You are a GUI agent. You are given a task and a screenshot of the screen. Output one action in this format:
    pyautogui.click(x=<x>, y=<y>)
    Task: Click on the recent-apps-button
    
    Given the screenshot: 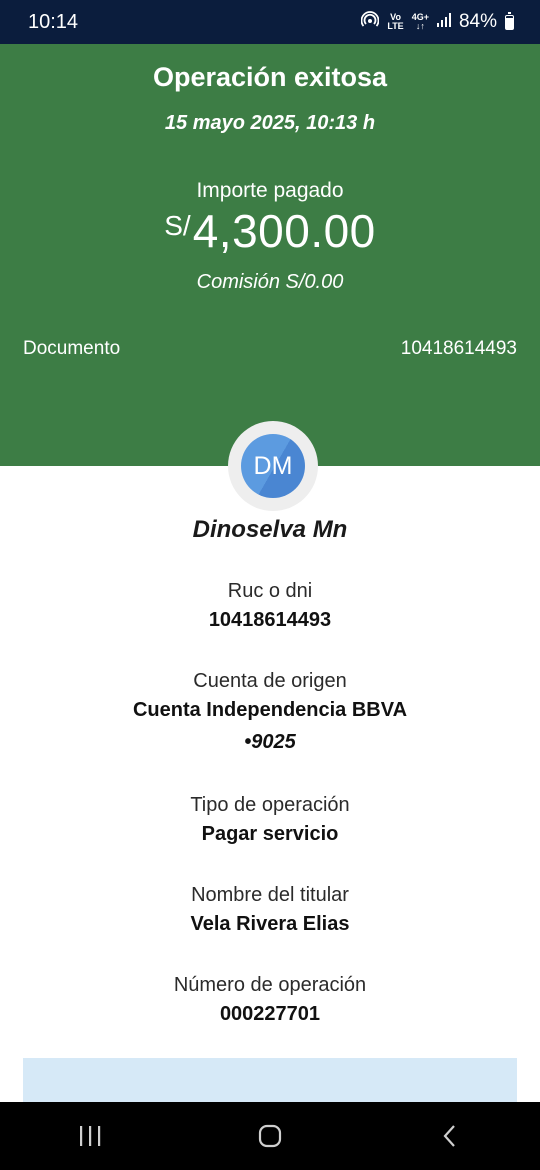 What is the action you would take?
    pyautogui.click(x=90, y=1136)
    